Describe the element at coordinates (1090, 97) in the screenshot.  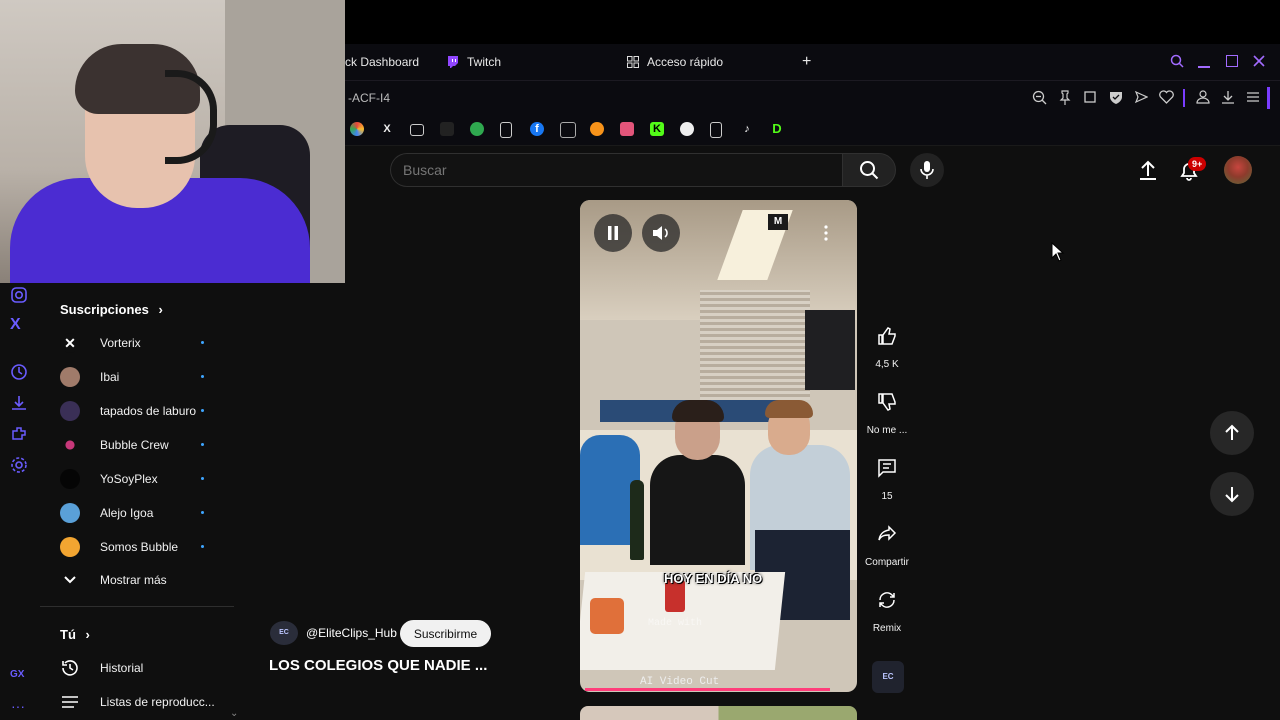
I see `crop-icon` at that location.